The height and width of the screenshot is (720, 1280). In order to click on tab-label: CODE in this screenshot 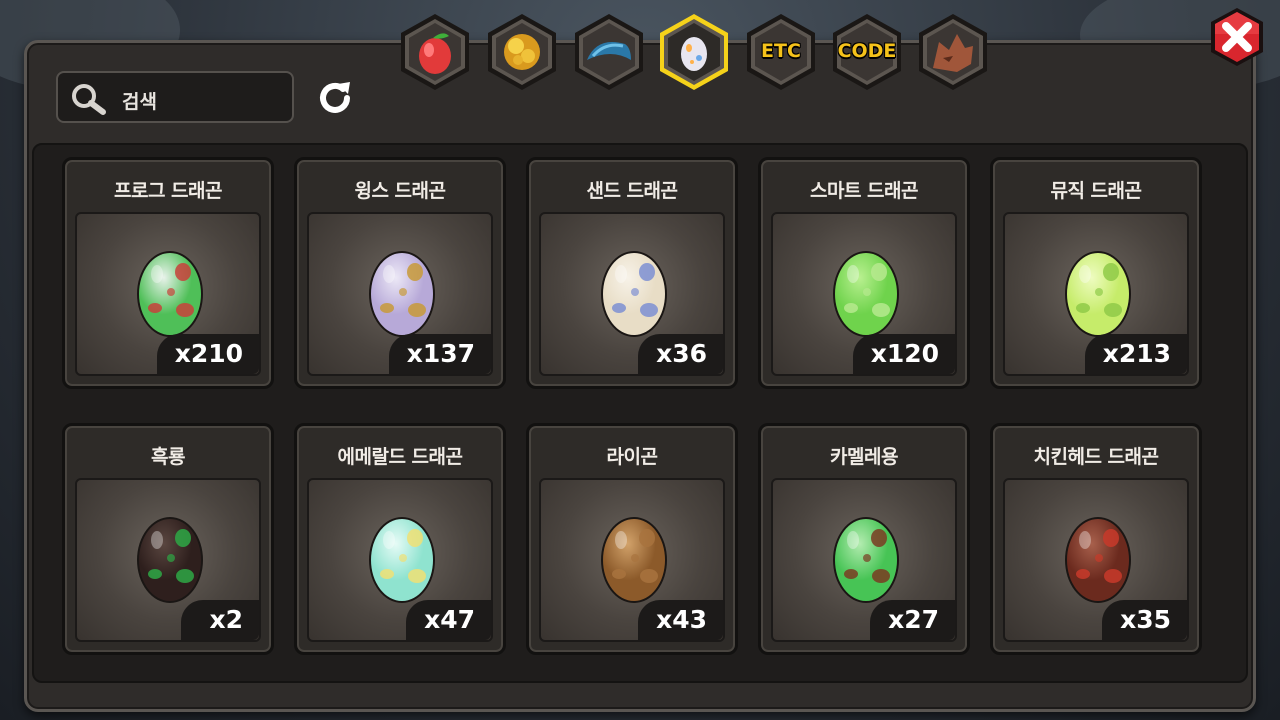, I will do `click(867, 51)`.